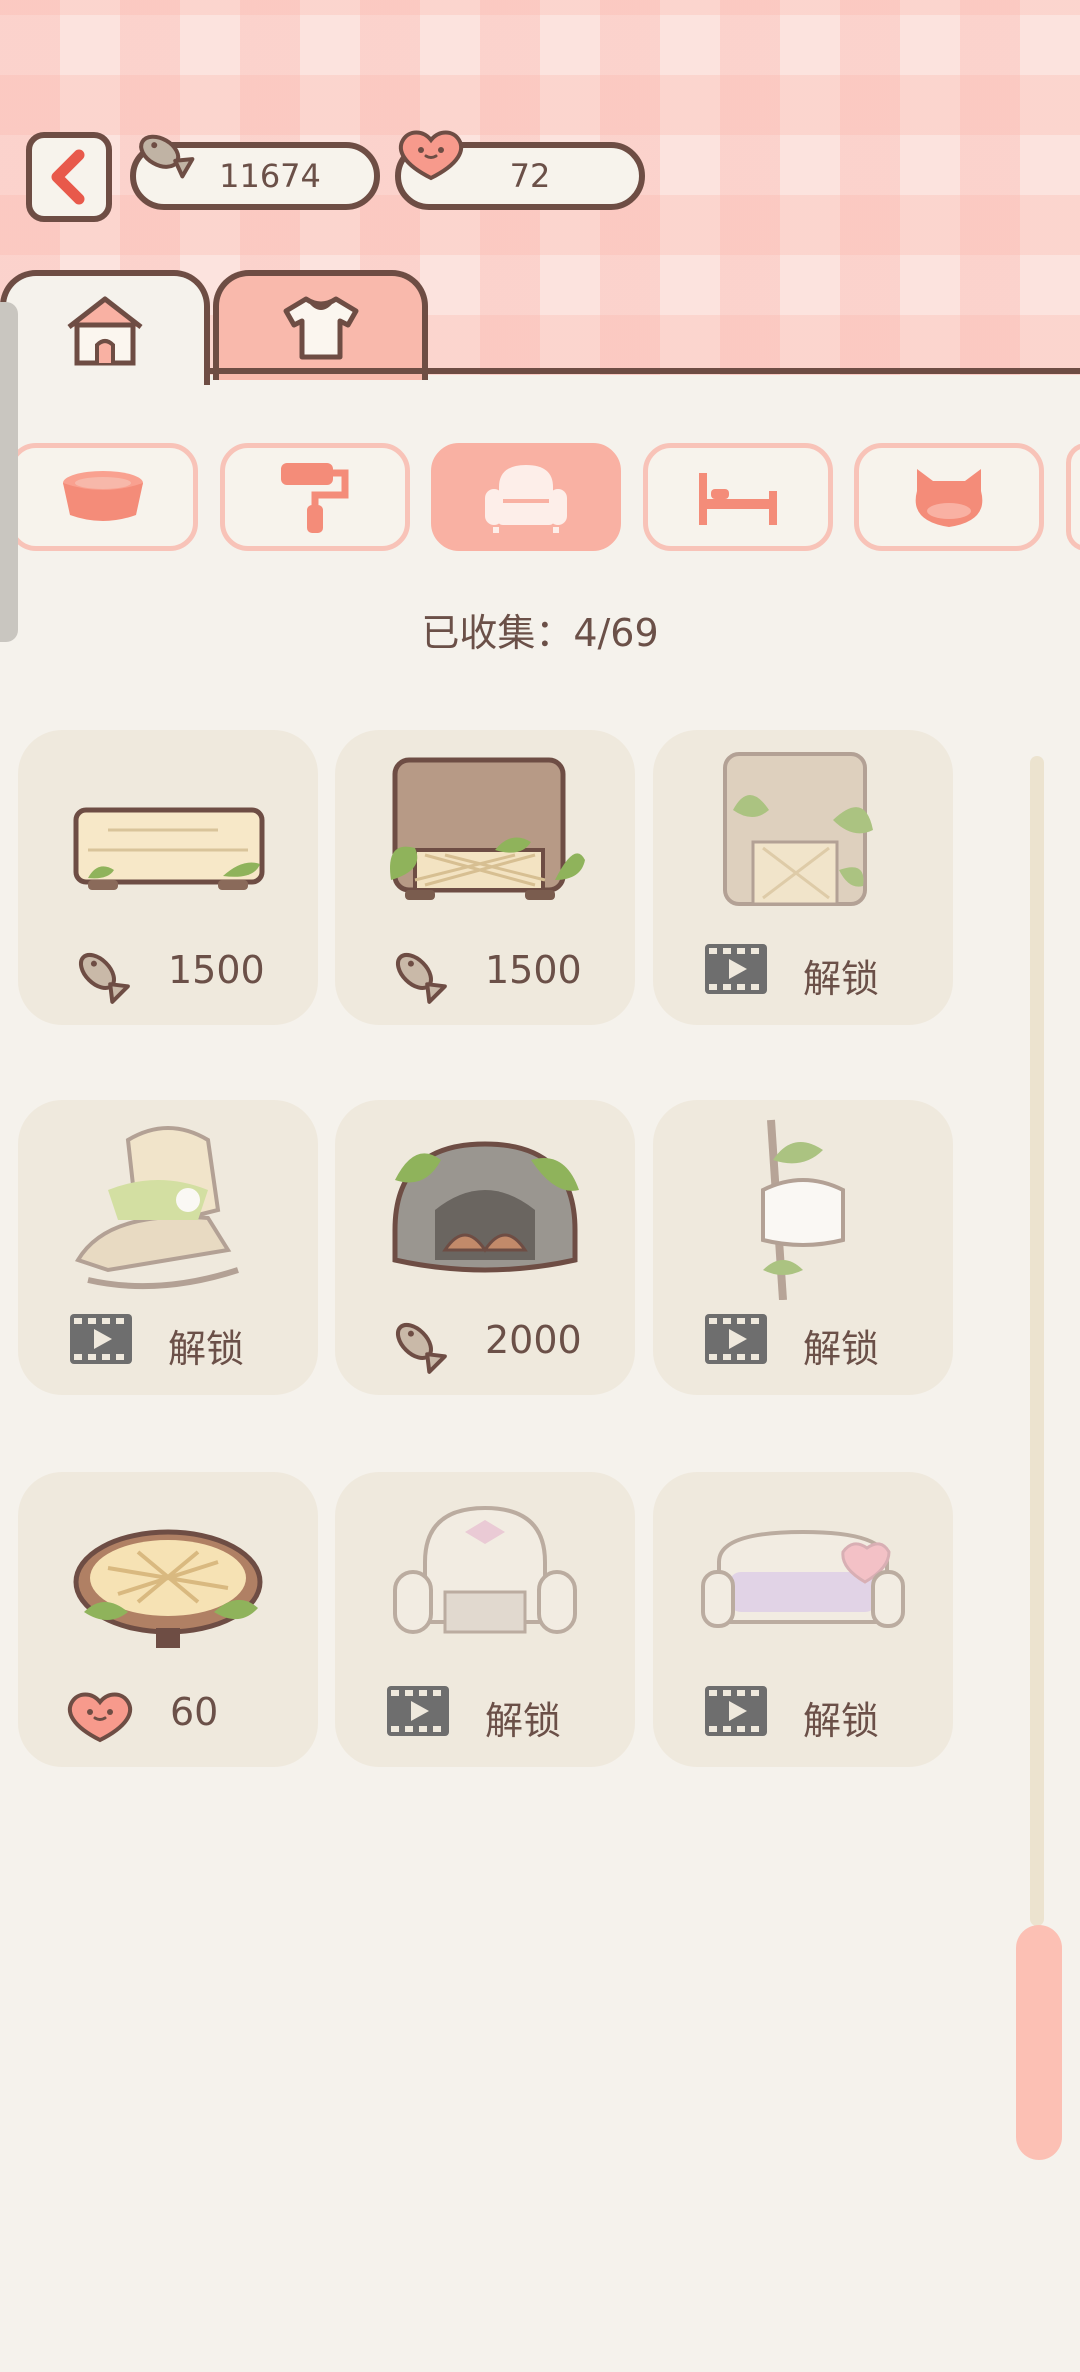 This screenshot has width=1080, height=2372. I want to click on ivy-armchair-beige-image, so click(798, 829).